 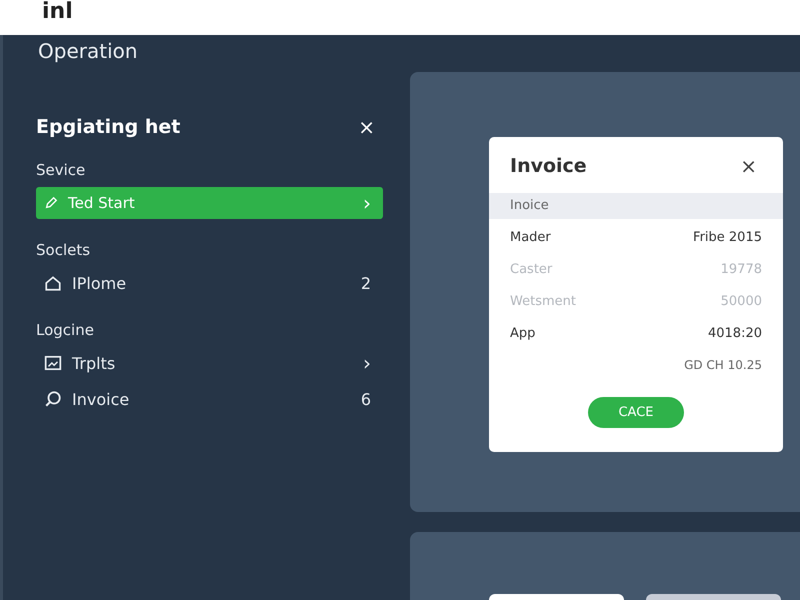 What do you see at coordinates (65, 330) in the screenshot?
I see `section-label: Logcine` at bounding box center [65, 330].